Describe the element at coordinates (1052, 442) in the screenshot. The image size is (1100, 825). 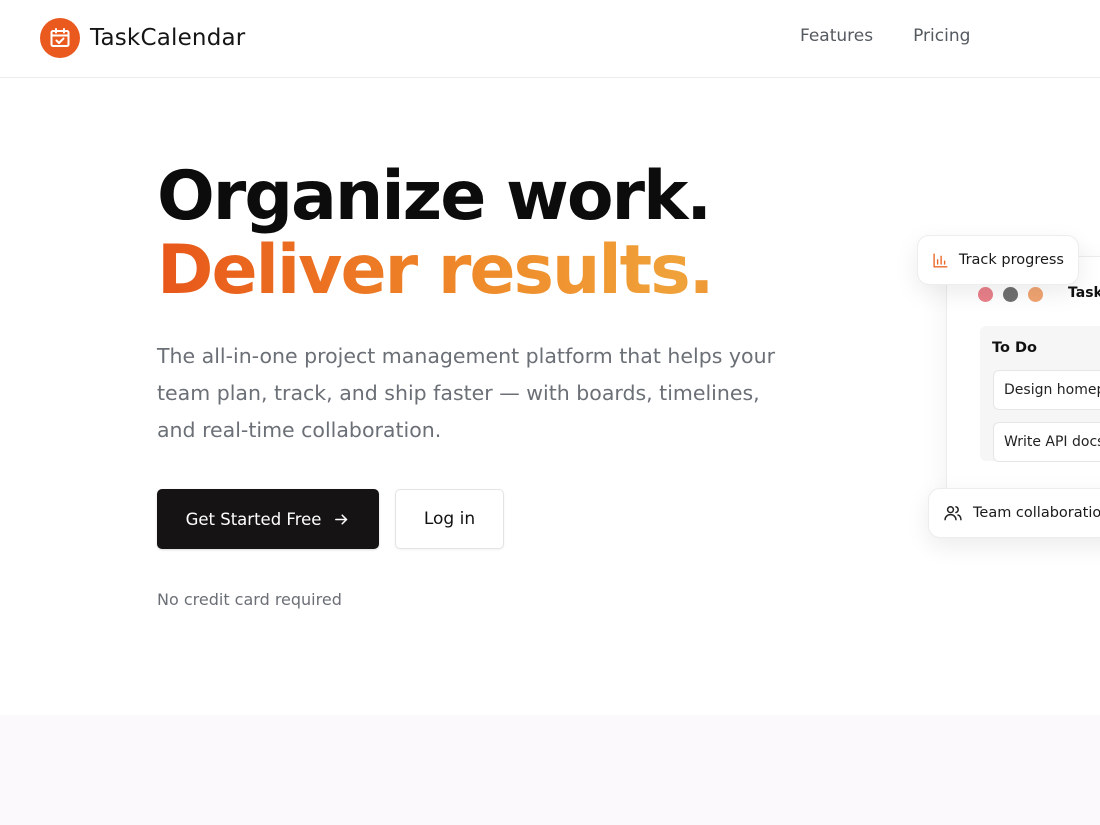
I see `task-card-label: Write API docs` at that location.